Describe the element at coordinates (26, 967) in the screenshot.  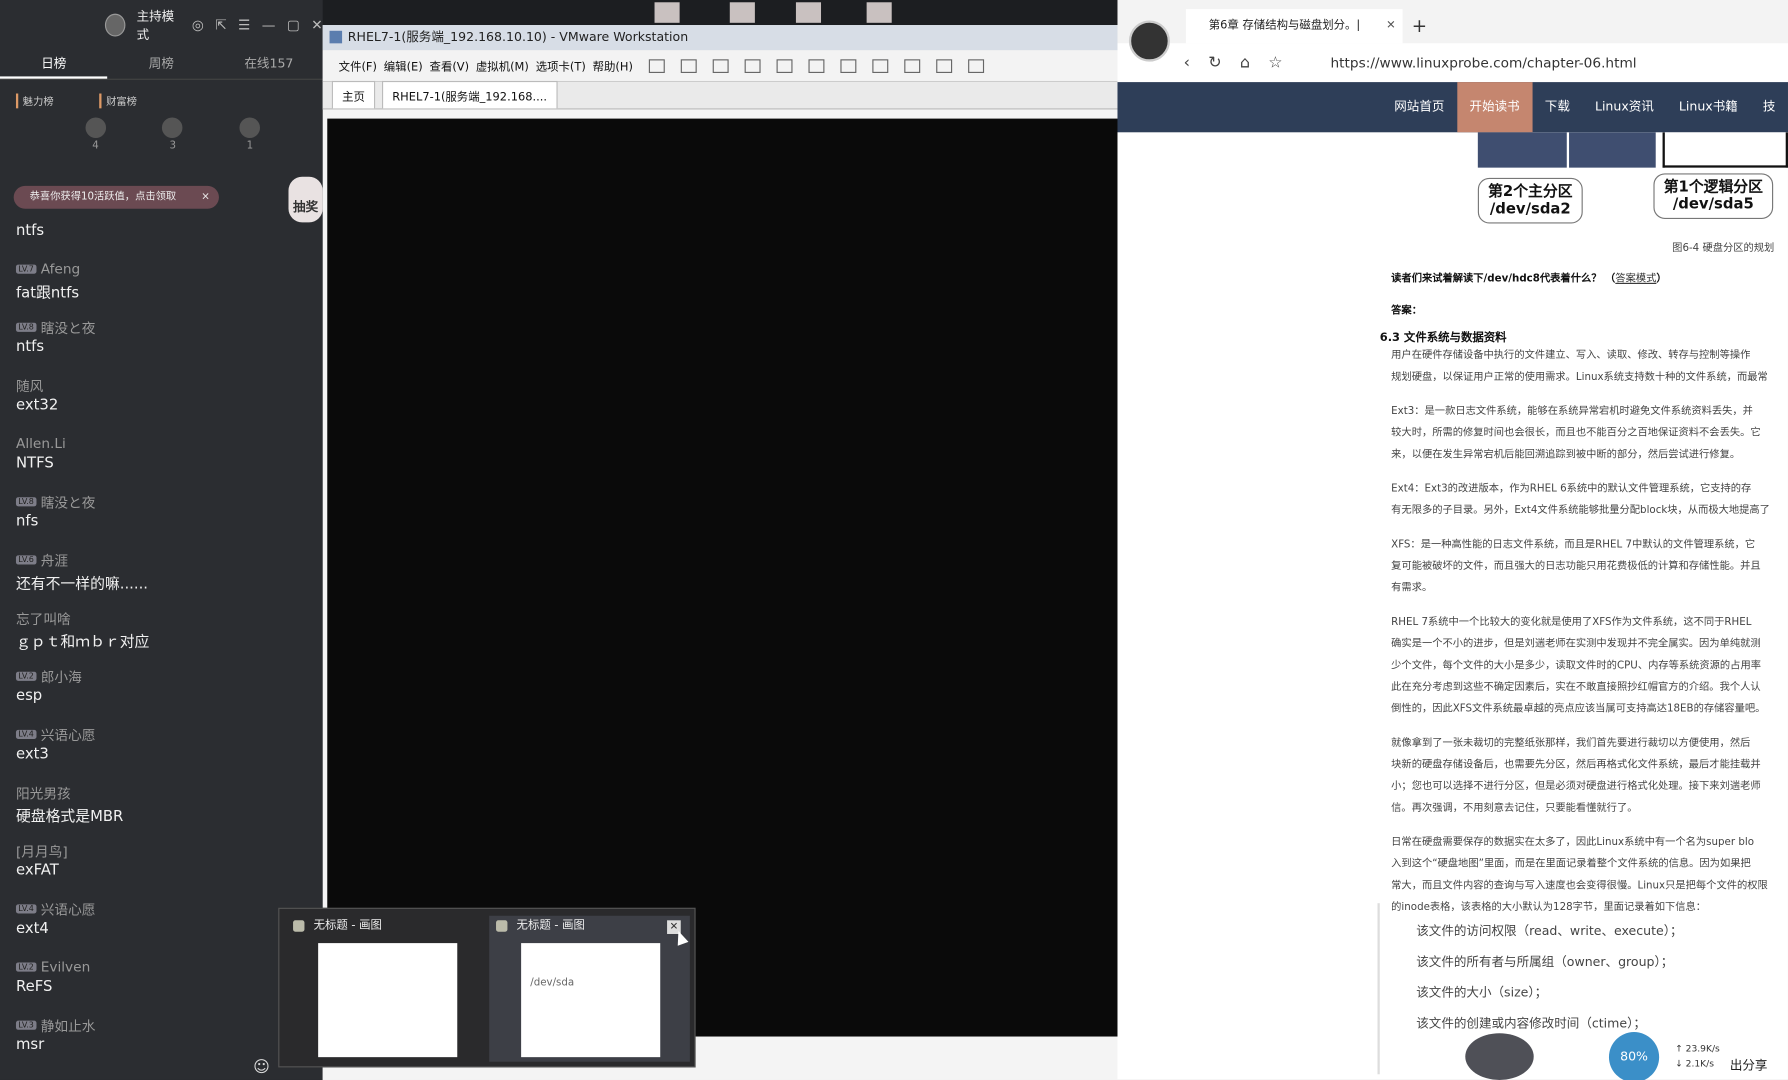
I see `level-badge: LV.2` at that location.